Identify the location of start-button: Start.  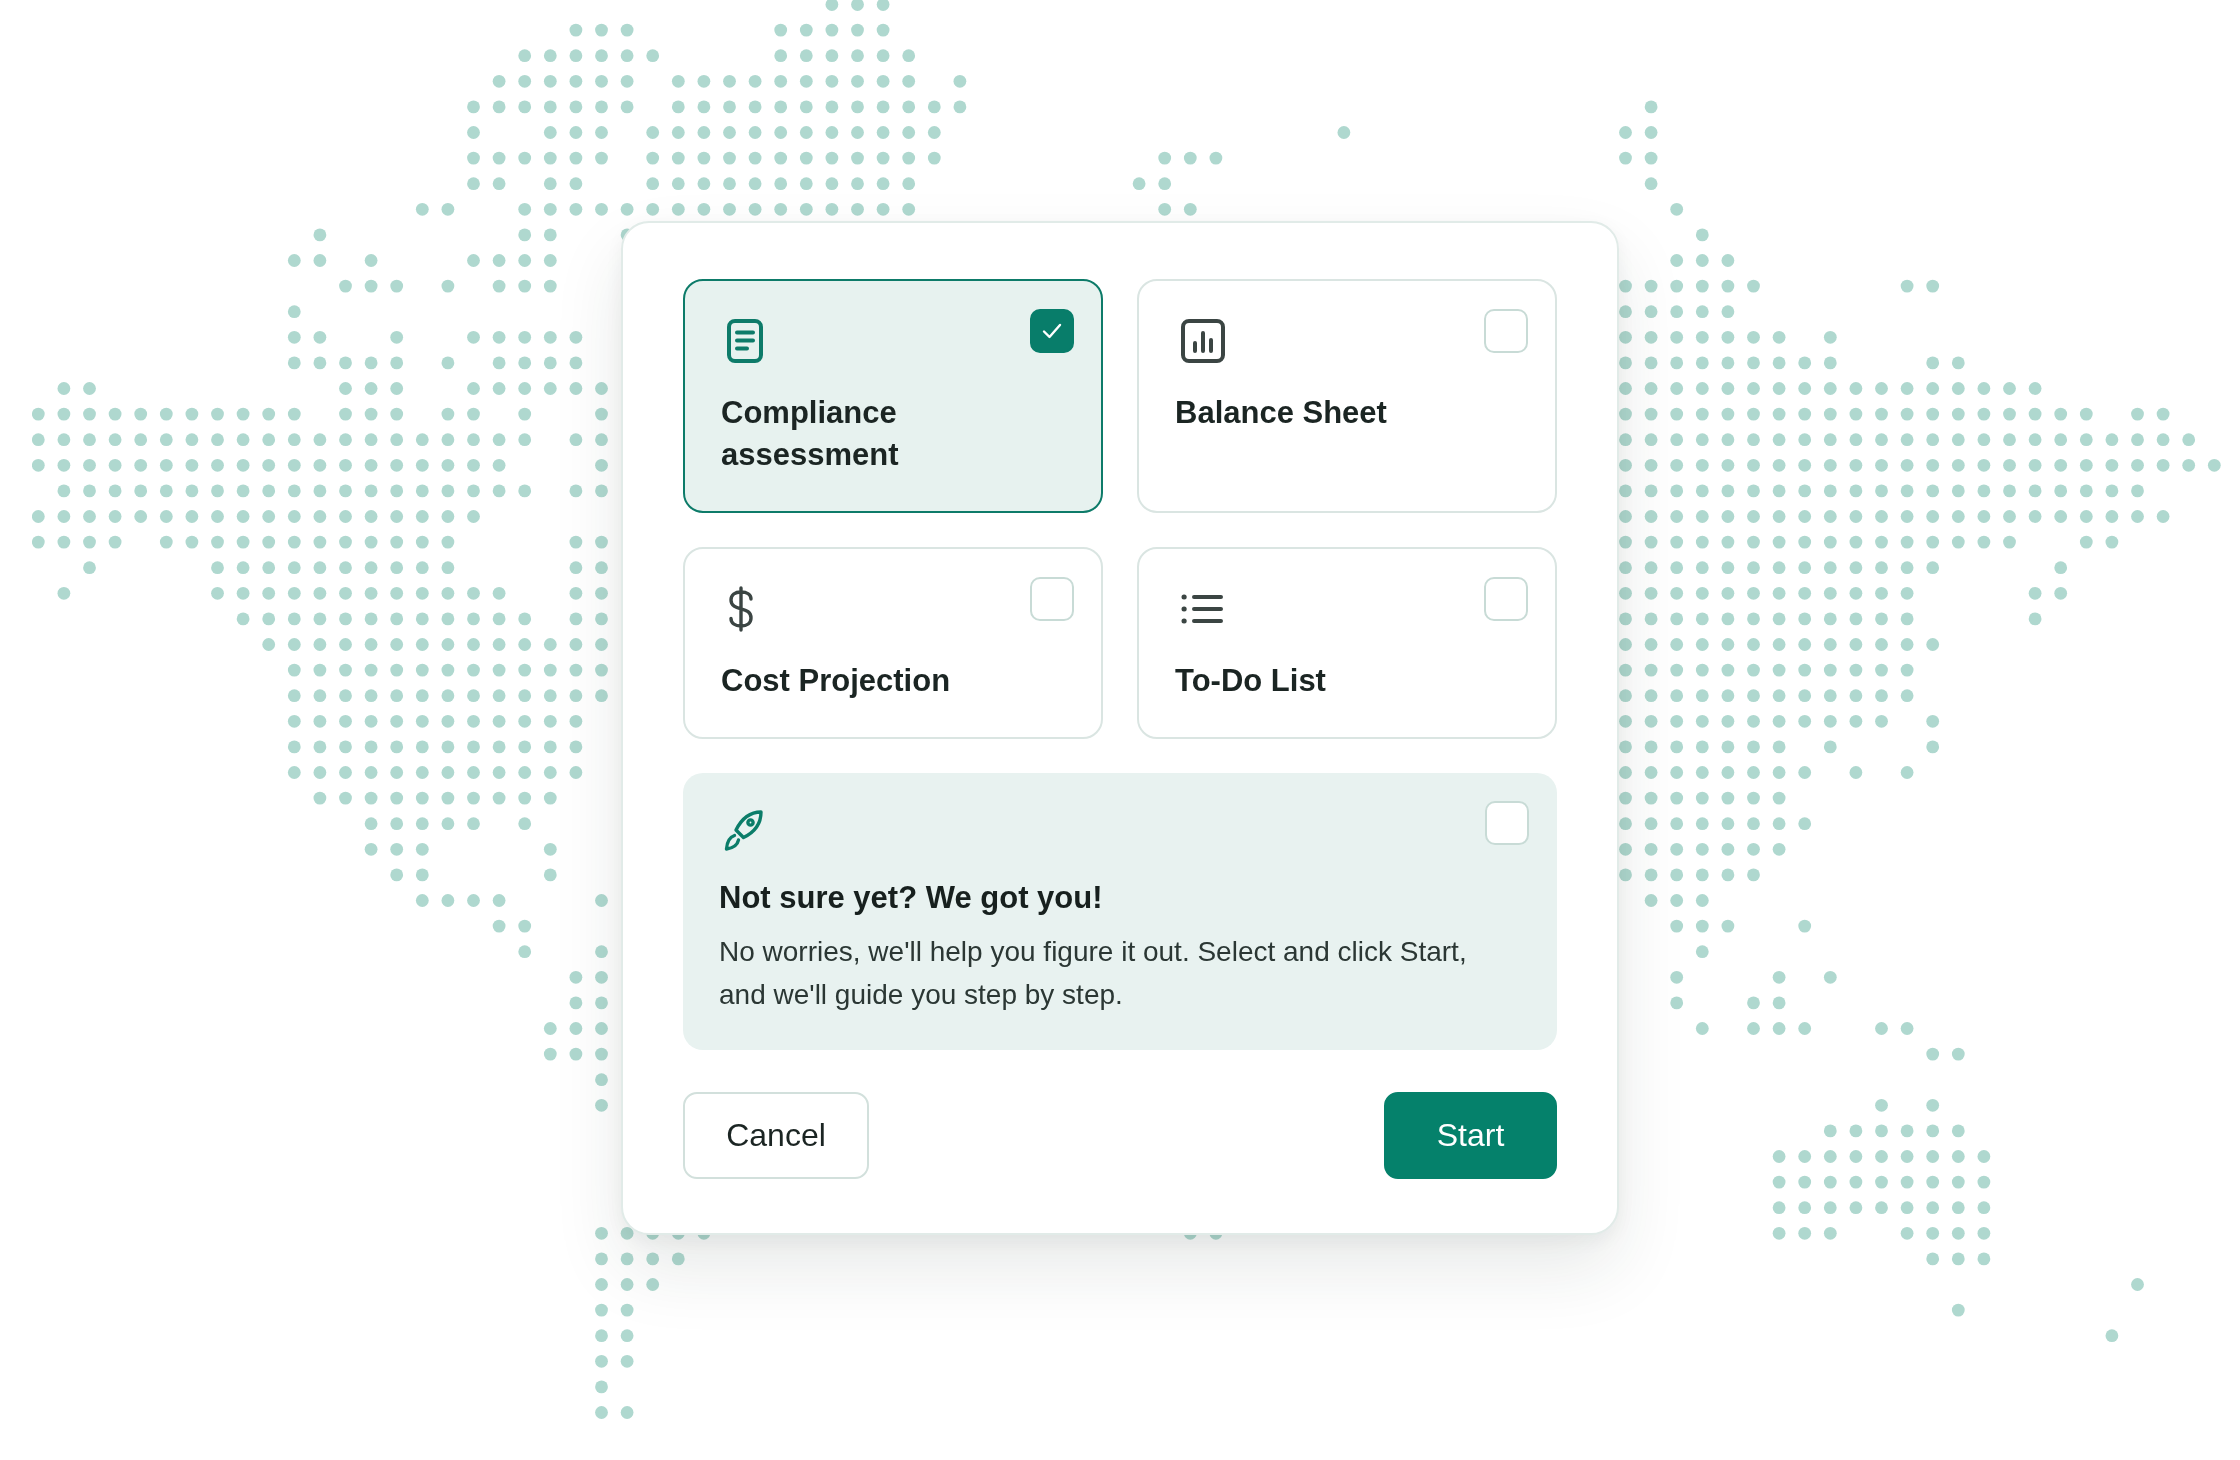
(1470, 1135).